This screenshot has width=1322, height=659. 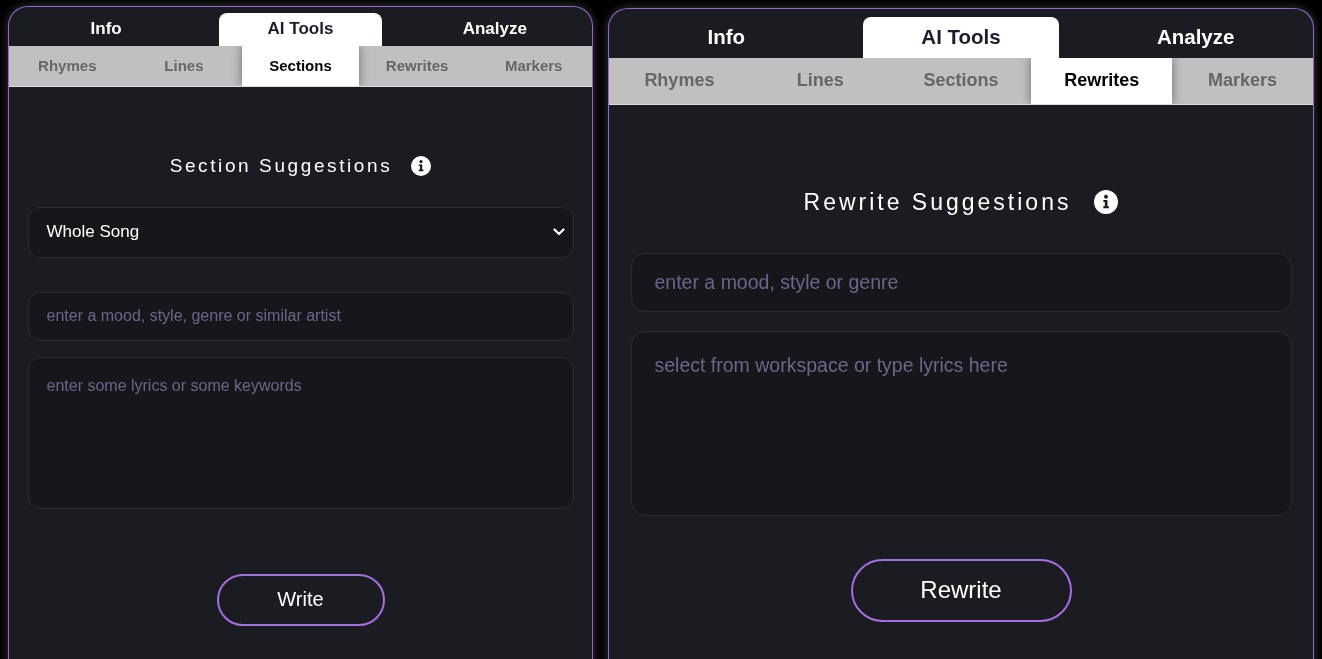 What do you see at coordinates (281, 165) in the screenshot?
I see `section-heading: Section Suggestions` at bounding box center [281, 165].